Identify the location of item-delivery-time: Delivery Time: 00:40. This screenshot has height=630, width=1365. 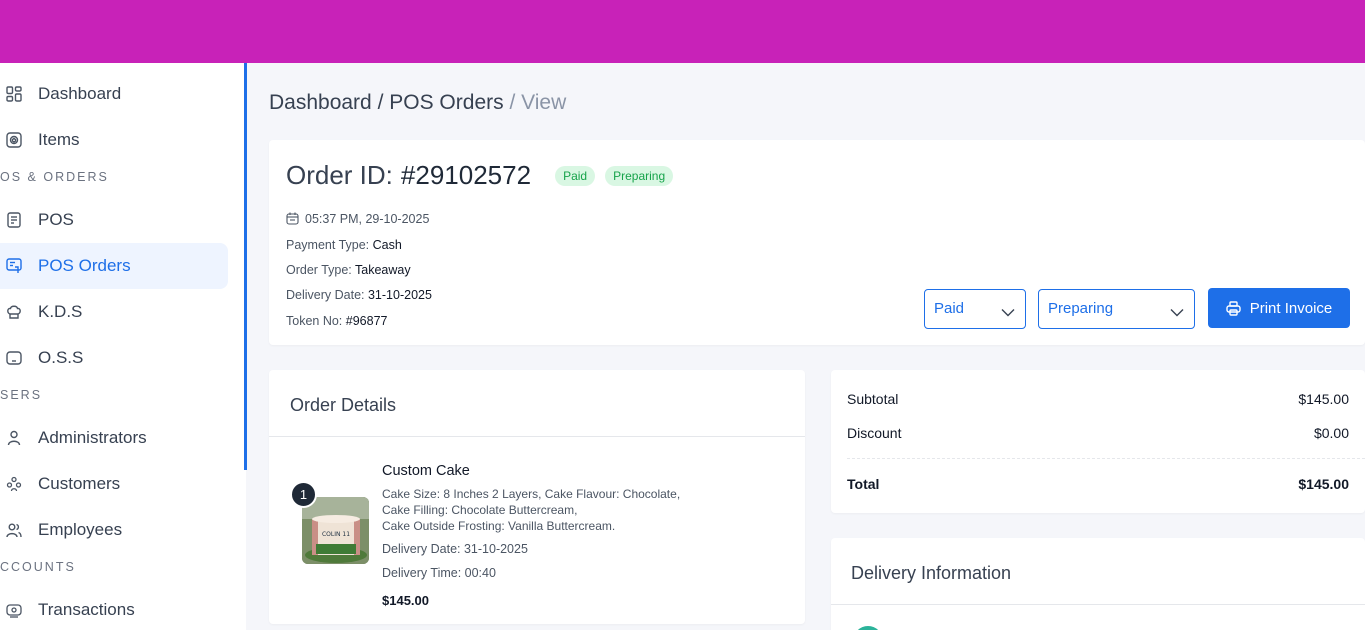
(439, 573).